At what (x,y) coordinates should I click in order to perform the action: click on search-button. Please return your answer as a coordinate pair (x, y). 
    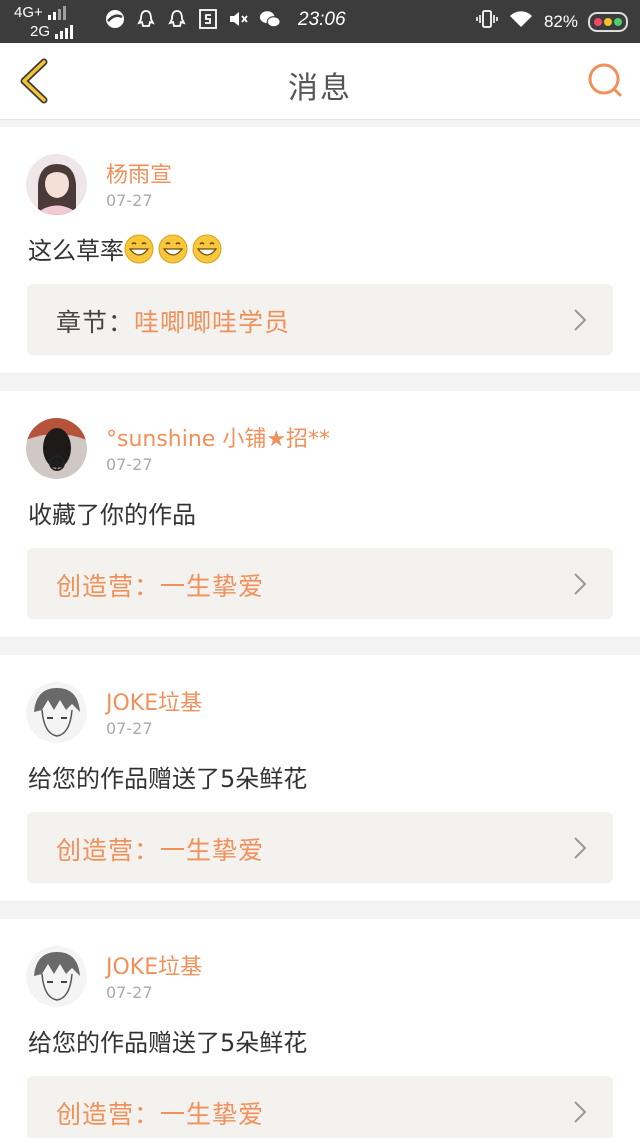
    Looking at the image, I should click on (606, 81).